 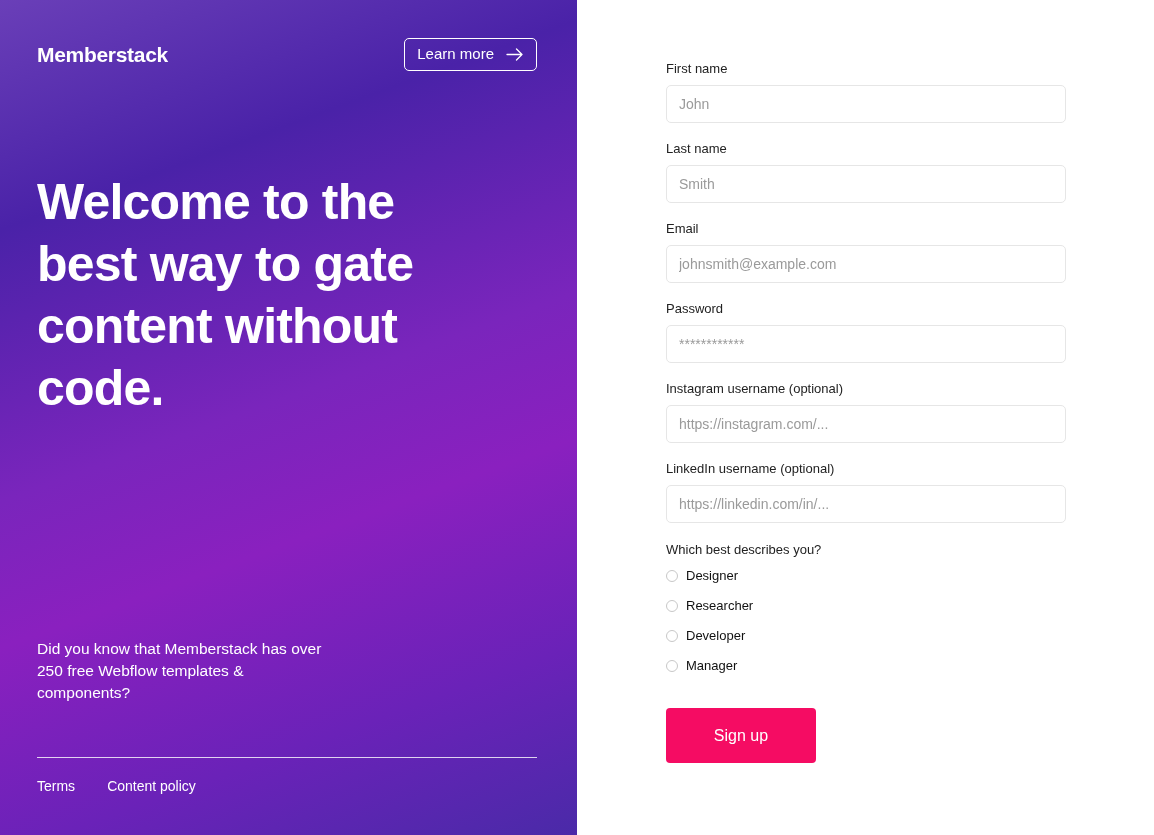 I want to click on headline: Welcome to the best way to gate content without code., so click(x=226, y=295).